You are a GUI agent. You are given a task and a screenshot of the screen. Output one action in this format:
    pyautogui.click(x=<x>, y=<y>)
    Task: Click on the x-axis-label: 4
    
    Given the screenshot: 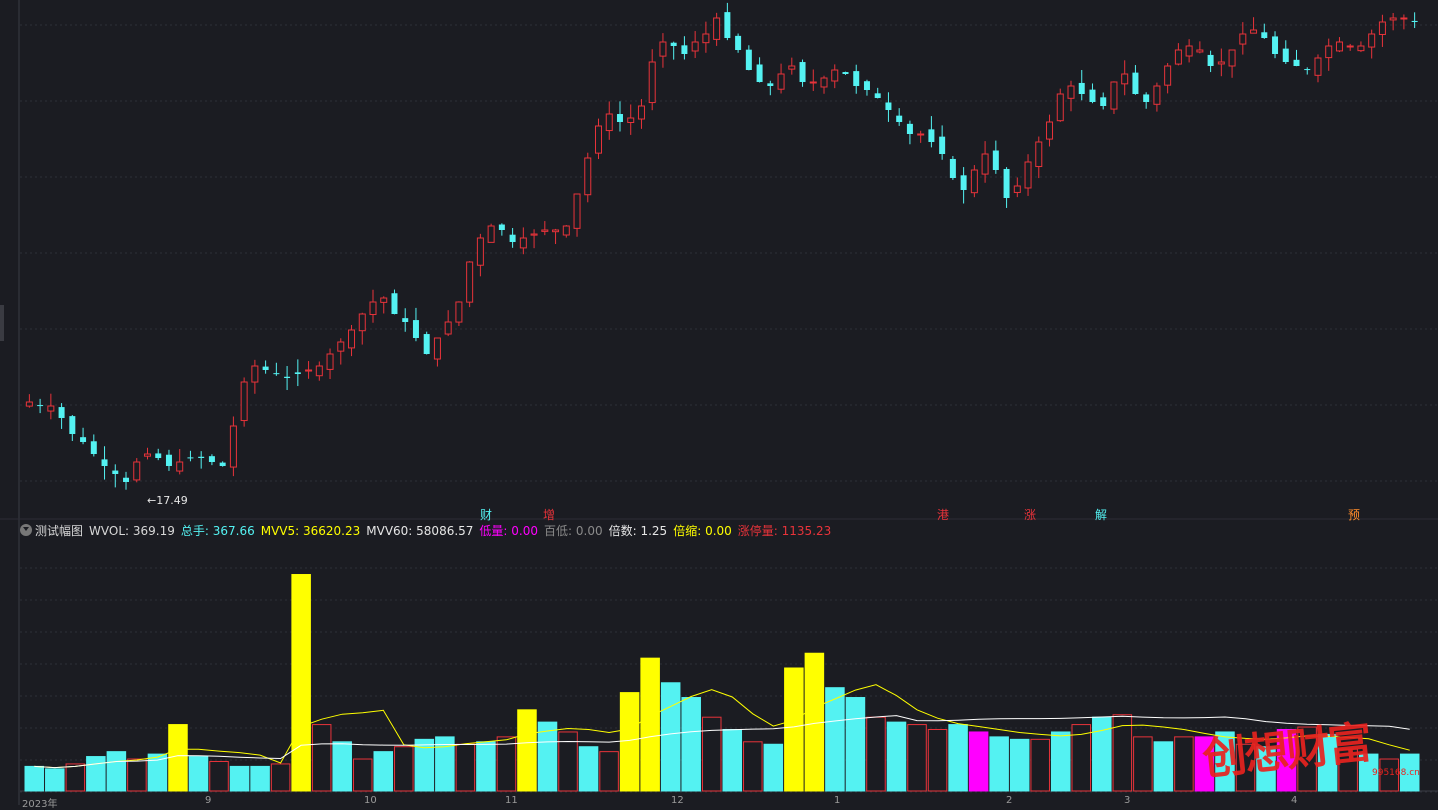 What is the action you would take?
    pyautogui.click(x=1294, y=800)
    